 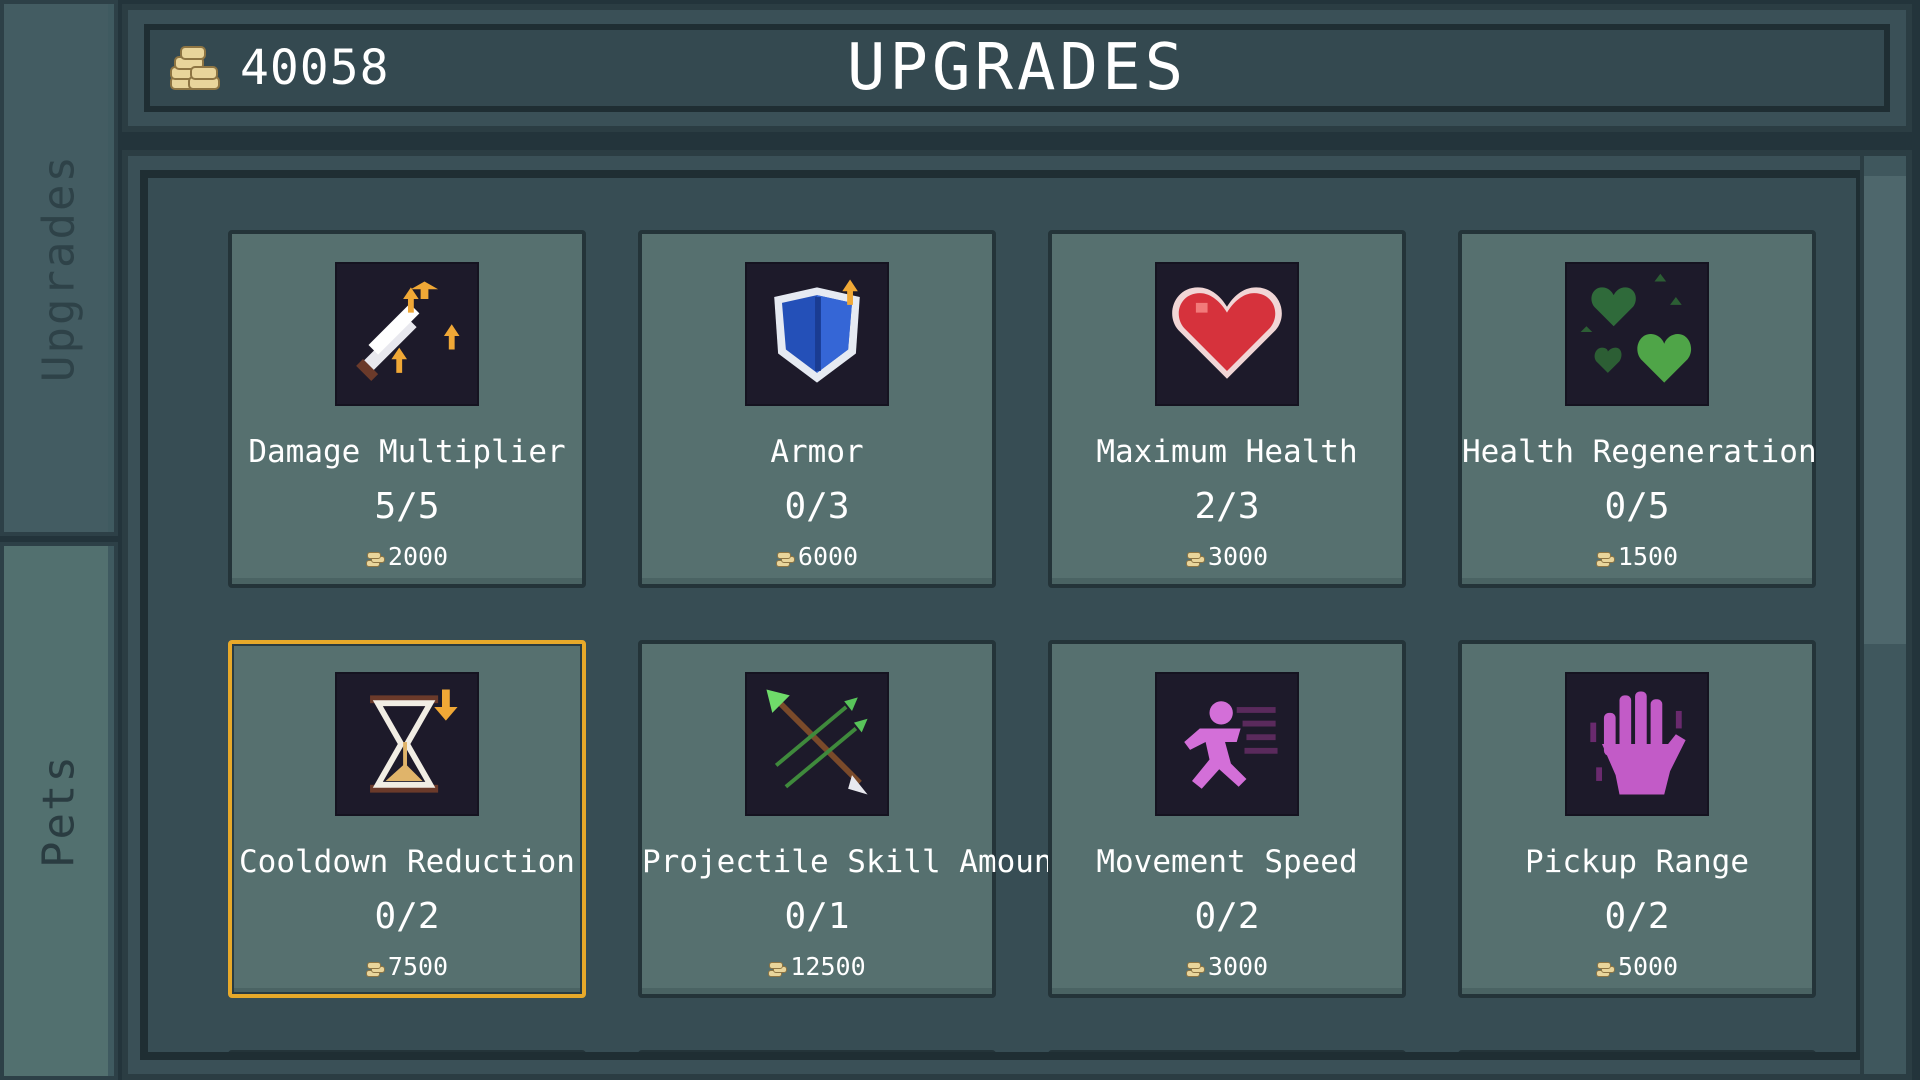 What do you see at coordinates (855, 819) in the screenshot?
I see `upgrade-card: Projectile Skill Amount 0/1 12500` at bounding box center [855, 819].